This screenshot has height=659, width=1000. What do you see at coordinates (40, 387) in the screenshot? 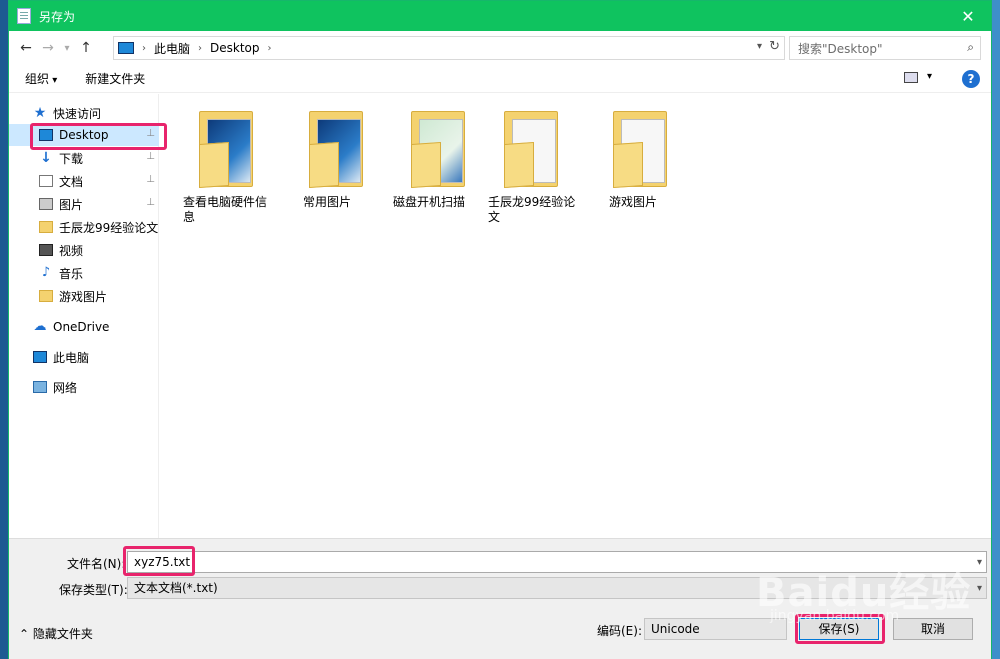
I see `network-icon` at bounding box center [40, 387].